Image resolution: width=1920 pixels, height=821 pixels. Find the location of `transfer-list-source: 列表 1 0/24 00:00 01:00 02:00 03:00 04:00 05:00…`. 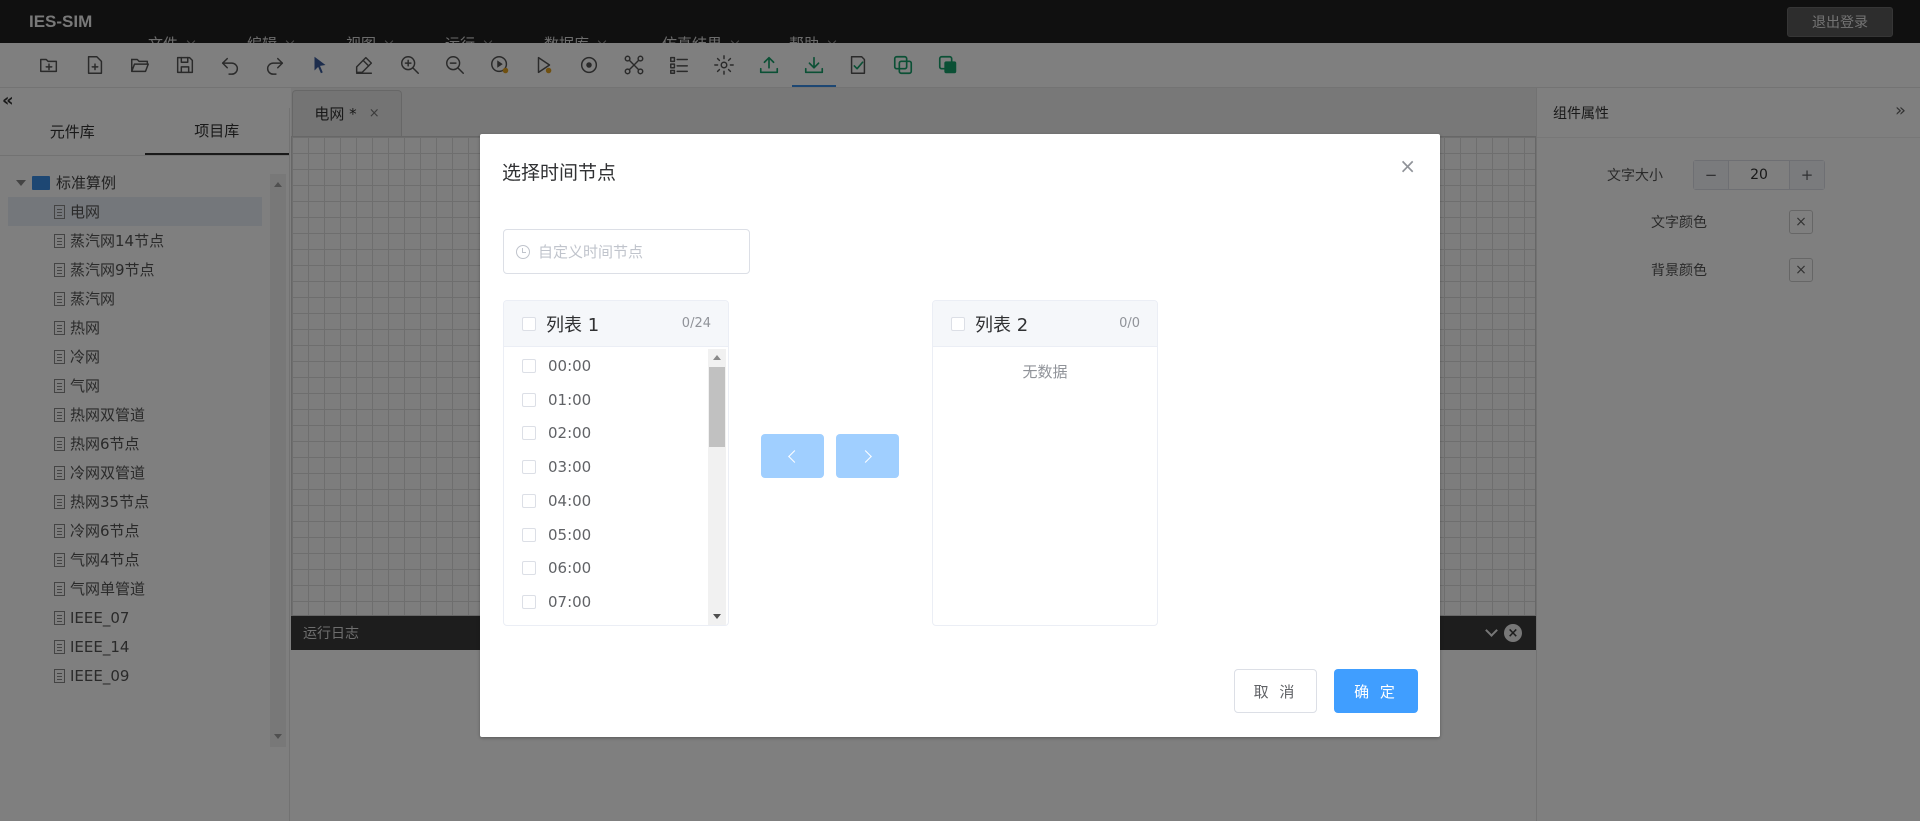

transfer-list-source: 列表 1 0/24 00:00 01:00 02:00 03:00 04:00 05:00… is located at coordinates (616, 463).